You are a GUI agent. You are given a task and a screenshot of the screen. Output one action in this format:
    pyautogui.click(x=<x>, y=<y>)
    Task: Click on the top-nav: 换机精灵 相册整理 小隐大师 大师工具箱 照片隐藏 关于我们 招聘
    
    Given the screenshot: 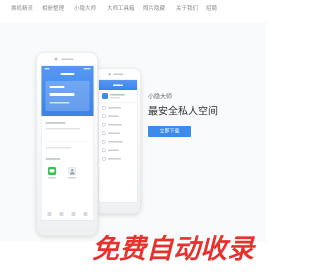 What is the action you would take?
    pyautogui.click(x=133, y=11)
    